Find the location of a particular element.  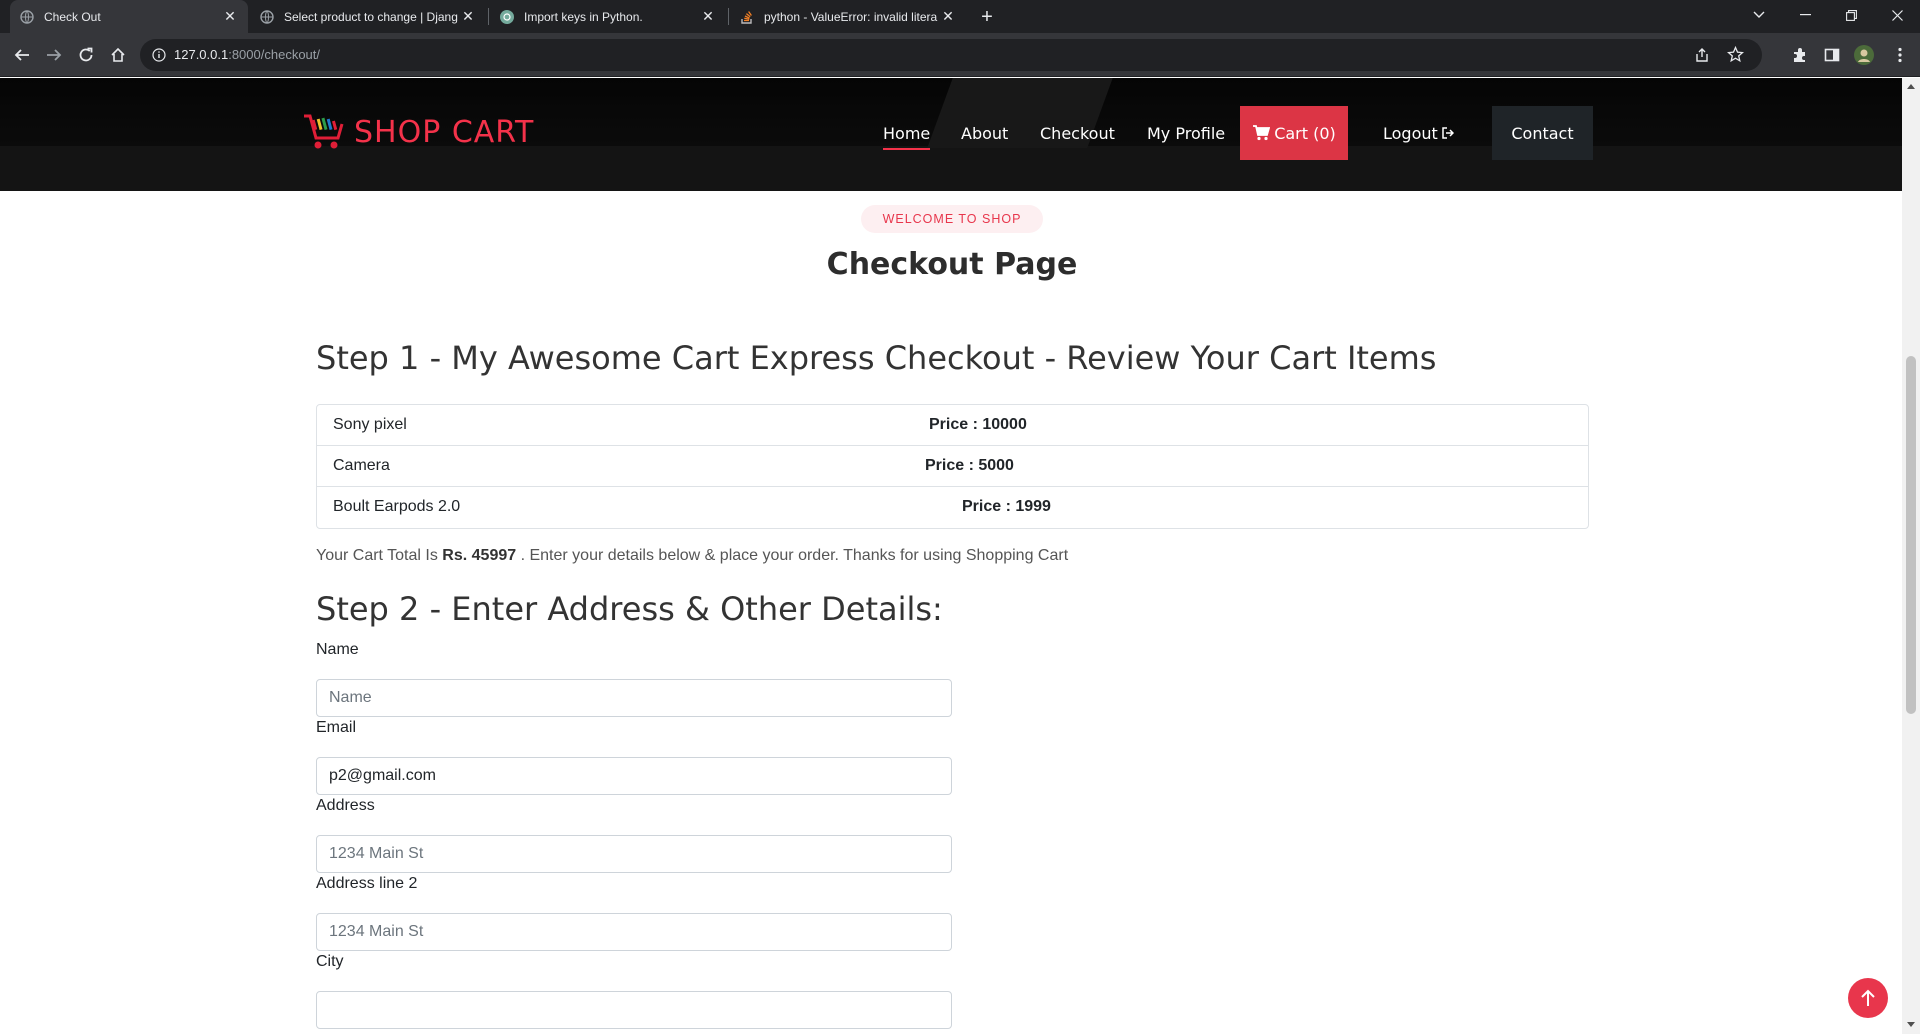

page-scrollbar is located at coordinates (1911, 556).